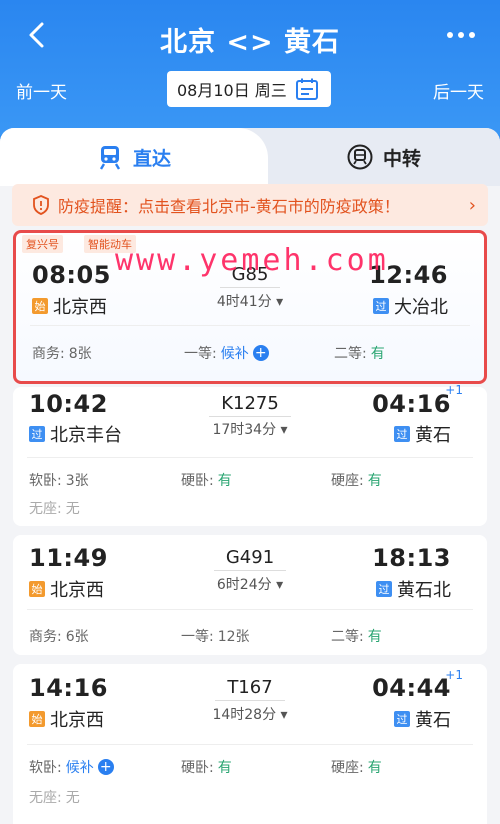  Describe the element at coordinates (461, 35) in the screenshot. I see `more-options-icon` at that location.